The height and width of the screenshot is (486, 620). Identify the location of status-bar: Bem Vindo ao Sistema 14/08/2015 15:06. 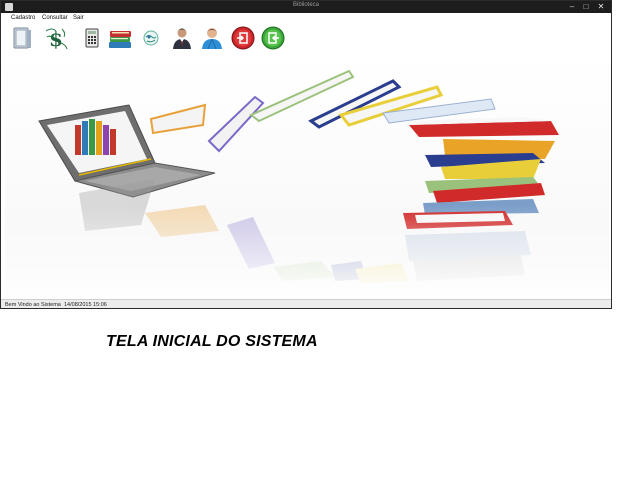
(306, 303).